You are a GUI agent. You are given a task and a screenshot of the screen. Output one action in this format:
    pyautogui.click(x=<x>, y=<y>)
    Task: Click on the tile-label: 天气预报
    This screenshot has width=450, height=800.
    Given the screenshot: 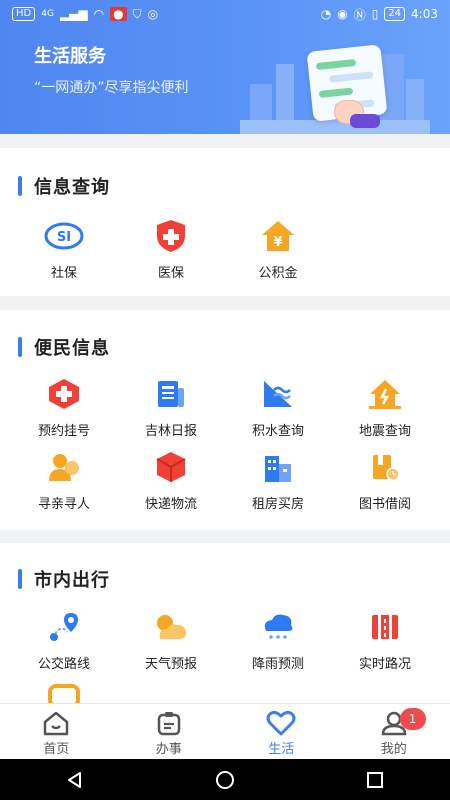 What is the action you would take?
    pyautogui.click(x=170, y=664)
    